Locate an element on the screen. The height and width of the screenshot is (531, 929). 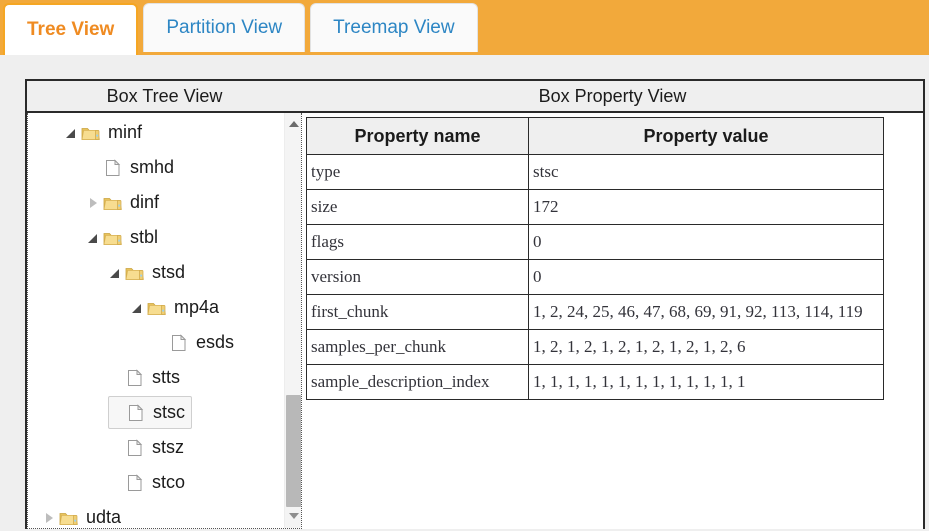
property-value-cell: 172 is located at coordinates (706, 207).